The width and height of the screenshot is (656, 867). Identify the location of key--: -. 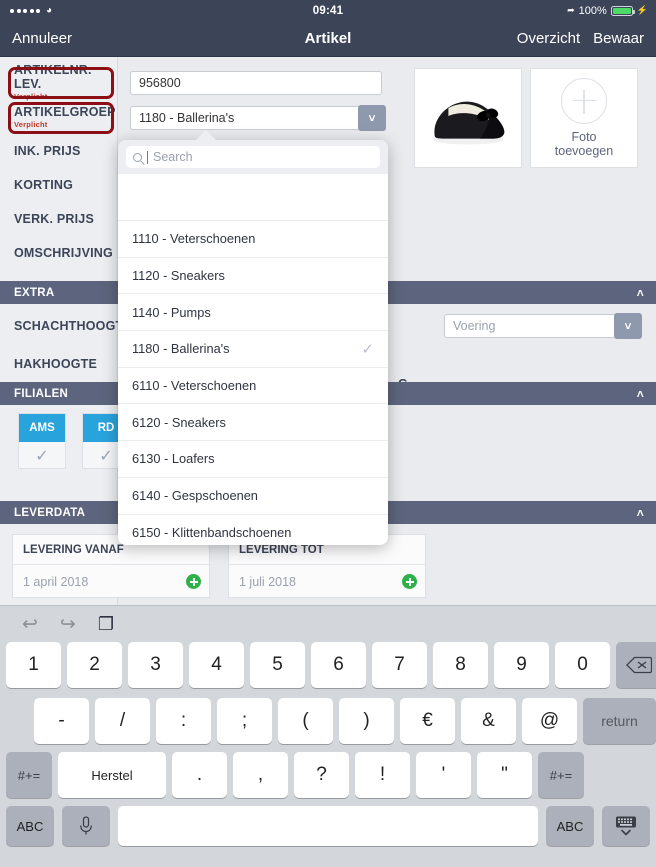
(61, 721).